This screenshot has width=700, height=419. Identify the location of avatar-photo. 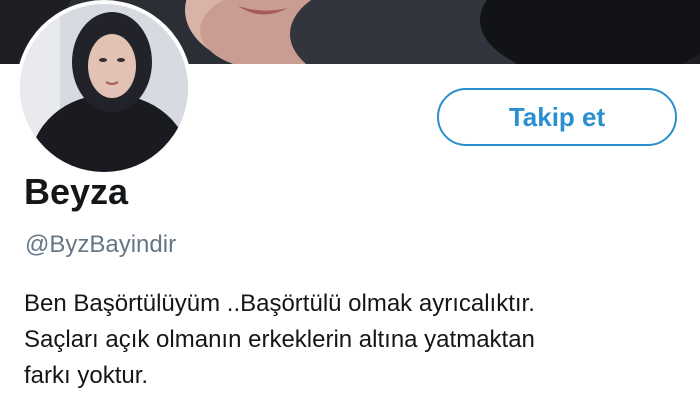
(104, 88).